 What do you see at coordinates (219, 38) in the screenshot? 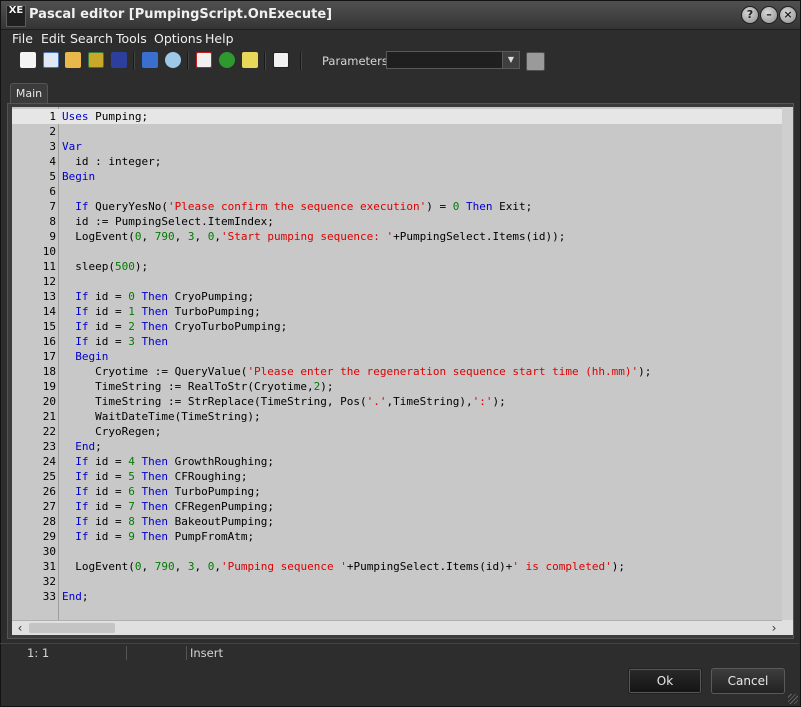
I see `menu-help: Help` at bounding box center [219, 38].